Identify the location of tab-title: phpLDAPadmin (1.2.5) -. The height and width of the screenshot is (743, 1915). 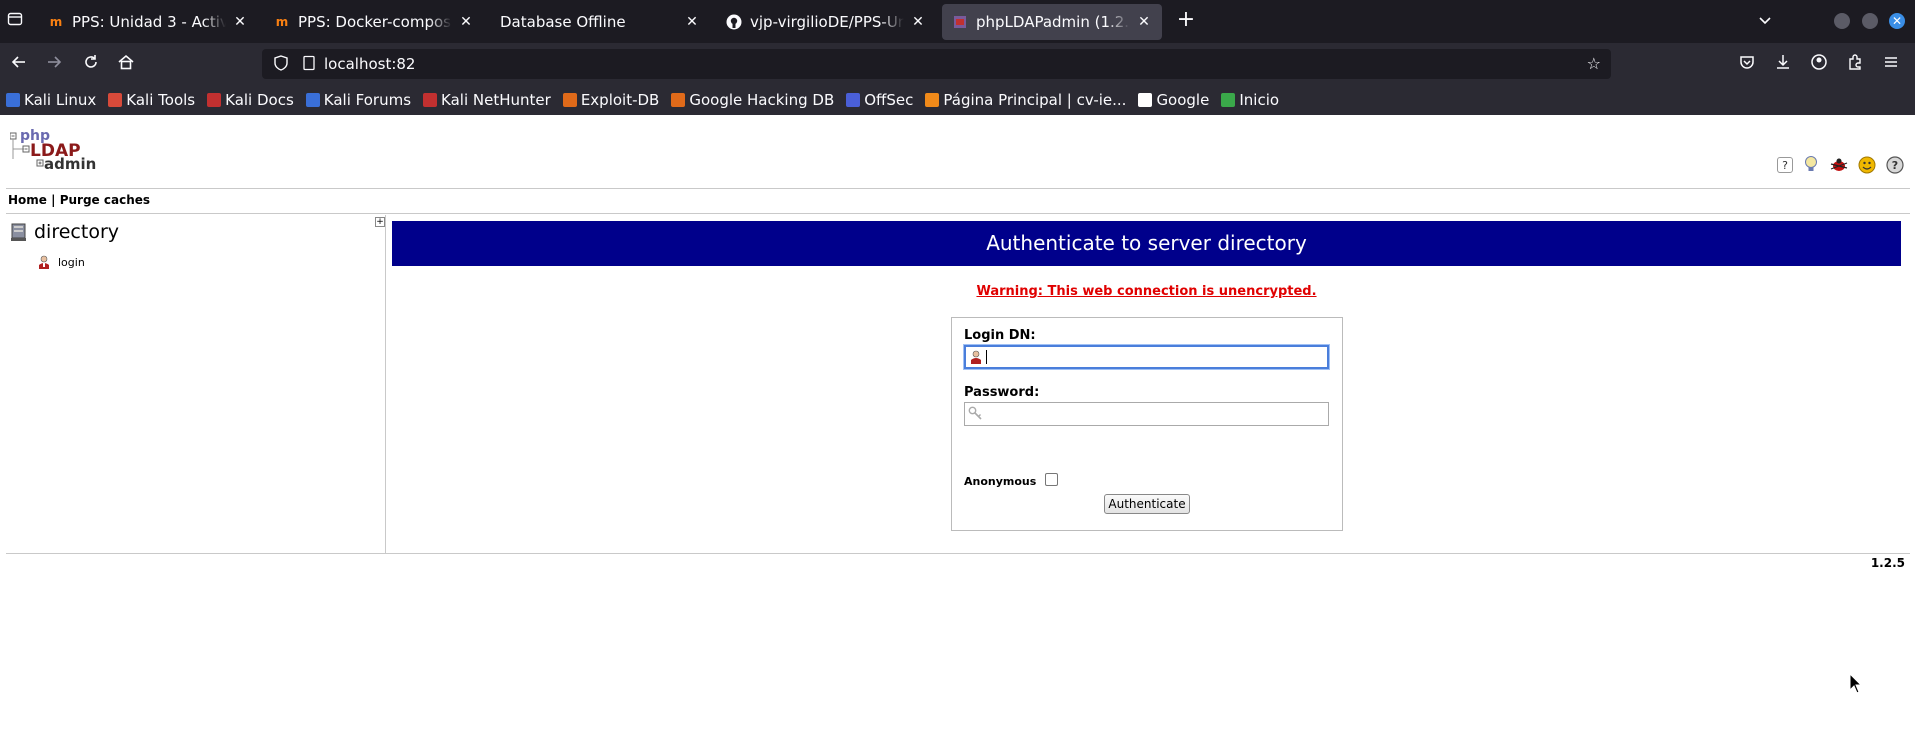
(1053, 22).